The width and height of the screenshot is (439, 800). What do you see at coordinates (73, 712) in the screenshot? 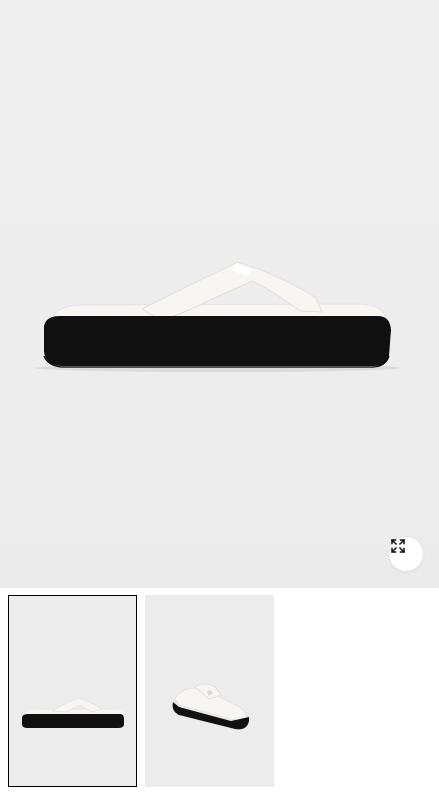
I see `sandal-side-view-icon` at bounding box center [73, 712].